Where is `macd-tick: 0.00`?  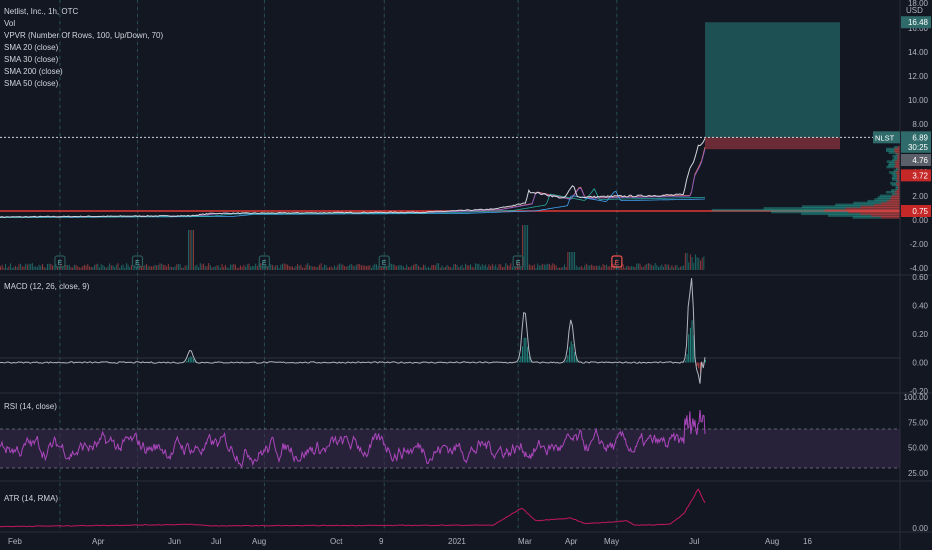 macd-tick: 0.00 is located at coordinates (920, 363).